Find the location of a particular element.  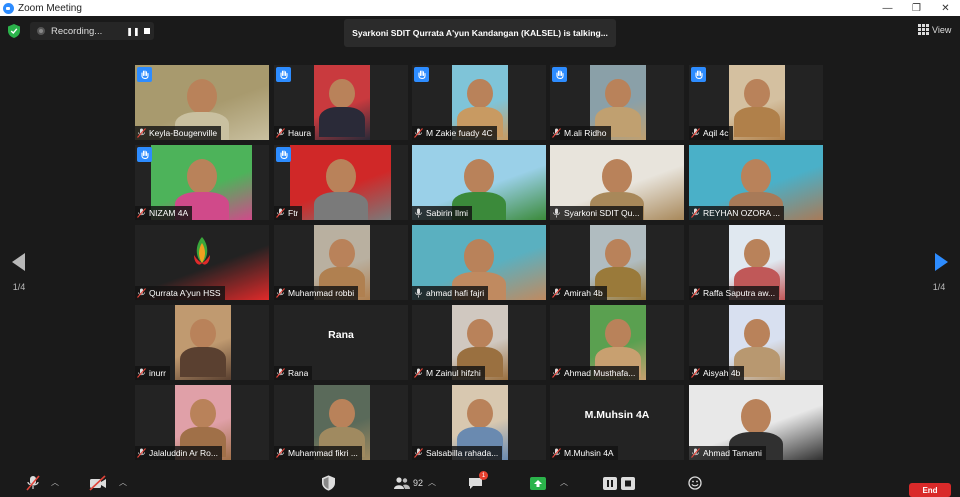

reactions-button is located at coordinates (695, 483).